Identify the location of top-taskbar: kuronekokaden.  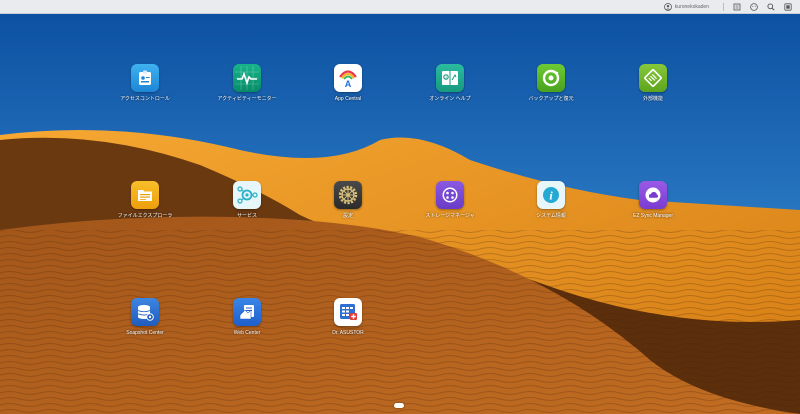
(400, 7).